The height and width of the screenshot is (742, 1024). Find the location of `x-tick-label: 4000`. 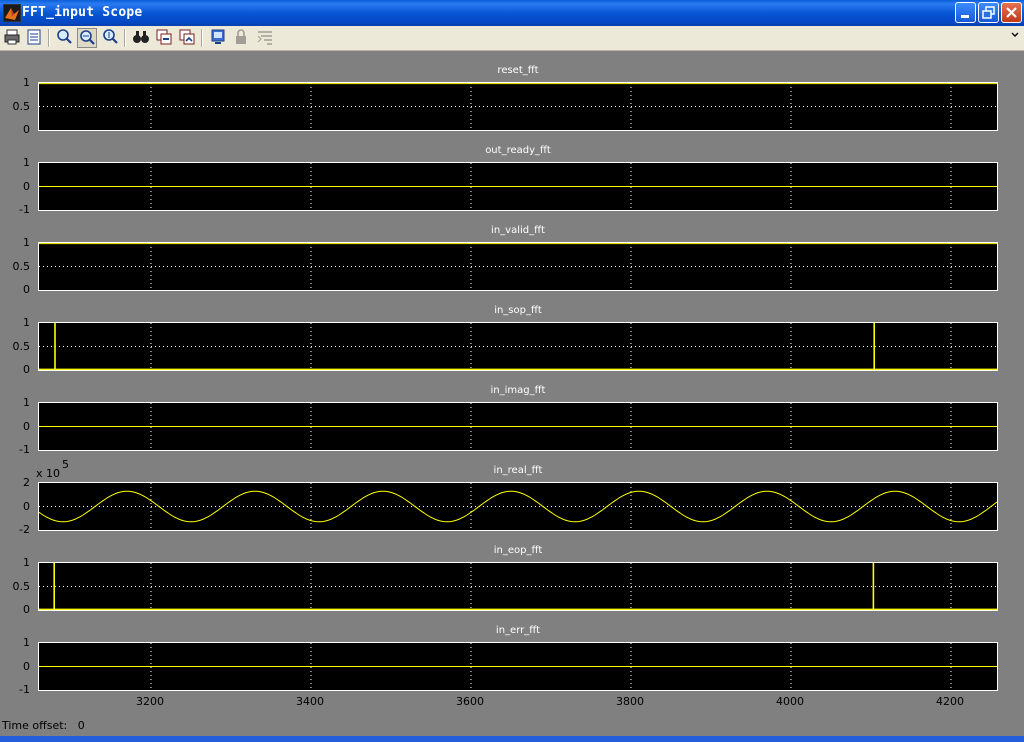

x-tick-label: 4000 is located at coordinates (790, 701).